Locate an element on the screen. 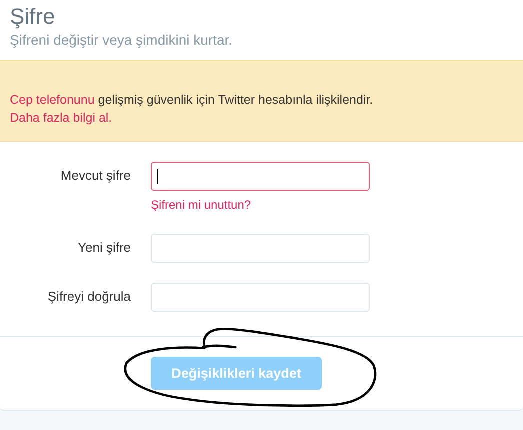 This screenshot has height=430, width=523. field-label: Mevcut şifre is located at coordinates (95, 176).